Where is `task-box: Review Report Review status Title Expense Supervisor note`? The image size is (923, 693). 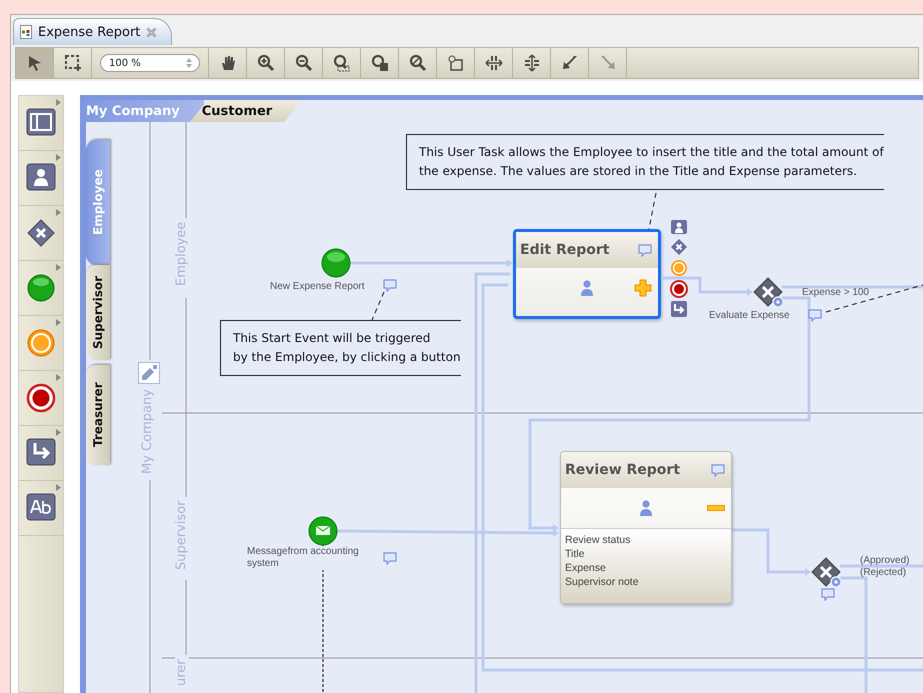
task-box: Review Report Review status Title Expense Supervisor note is located at coordinates (646, 527).